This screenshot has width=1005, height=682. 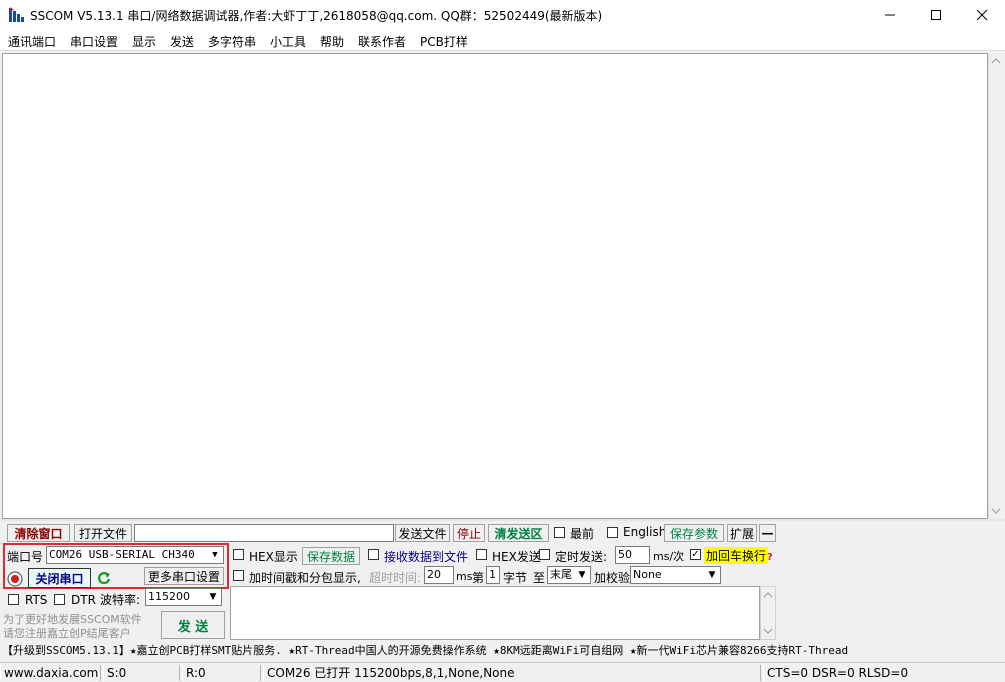 I want to click on baud-select-value: 115200, so click(x=169, y=596).